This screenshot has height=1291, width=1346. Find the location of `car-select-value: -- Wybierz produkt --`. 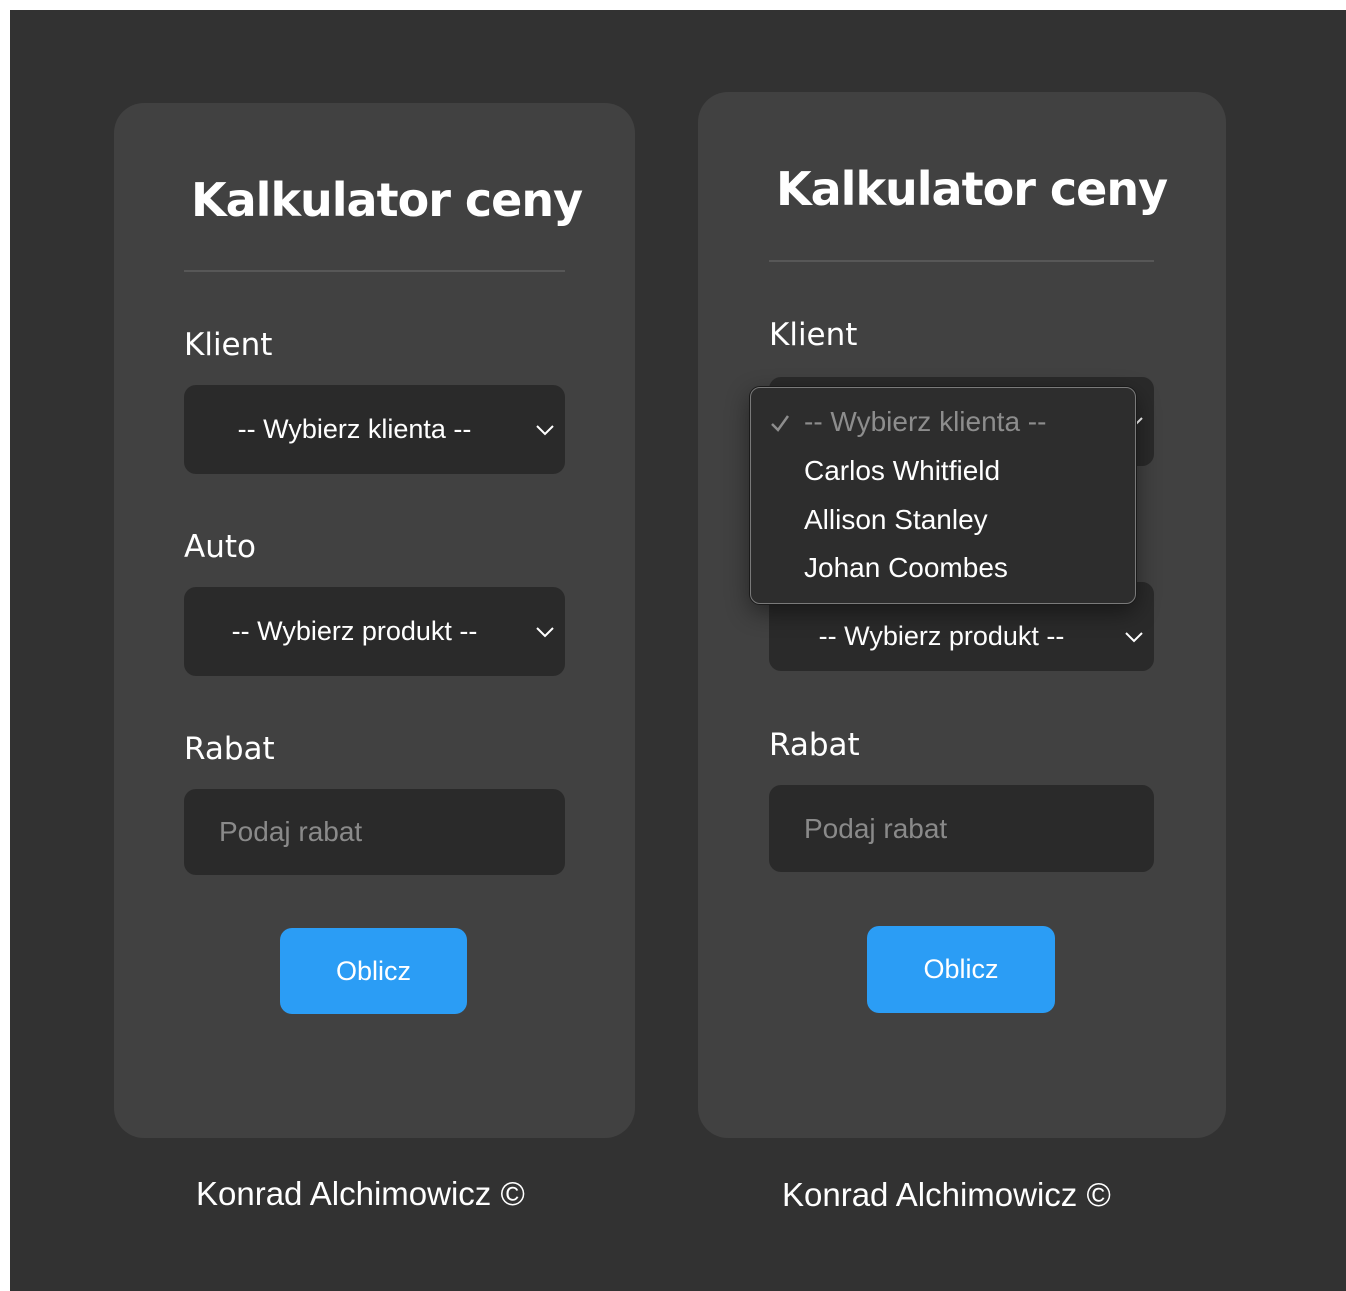

car-select-value: -- Wybierz produkt -- is located at coordinates (354, 631).